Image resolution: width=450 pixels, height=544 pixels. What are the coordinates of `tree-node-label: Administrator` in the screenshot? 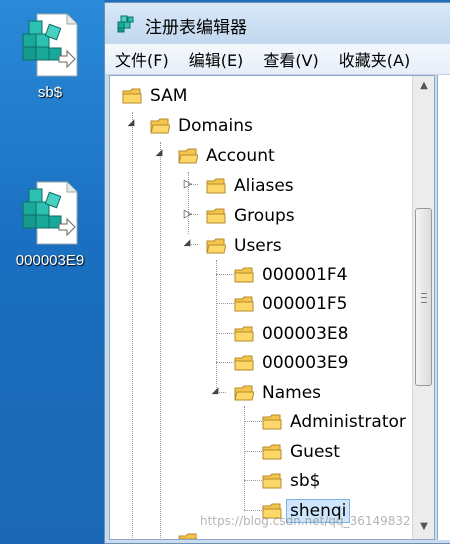 It's located at (348, 422).